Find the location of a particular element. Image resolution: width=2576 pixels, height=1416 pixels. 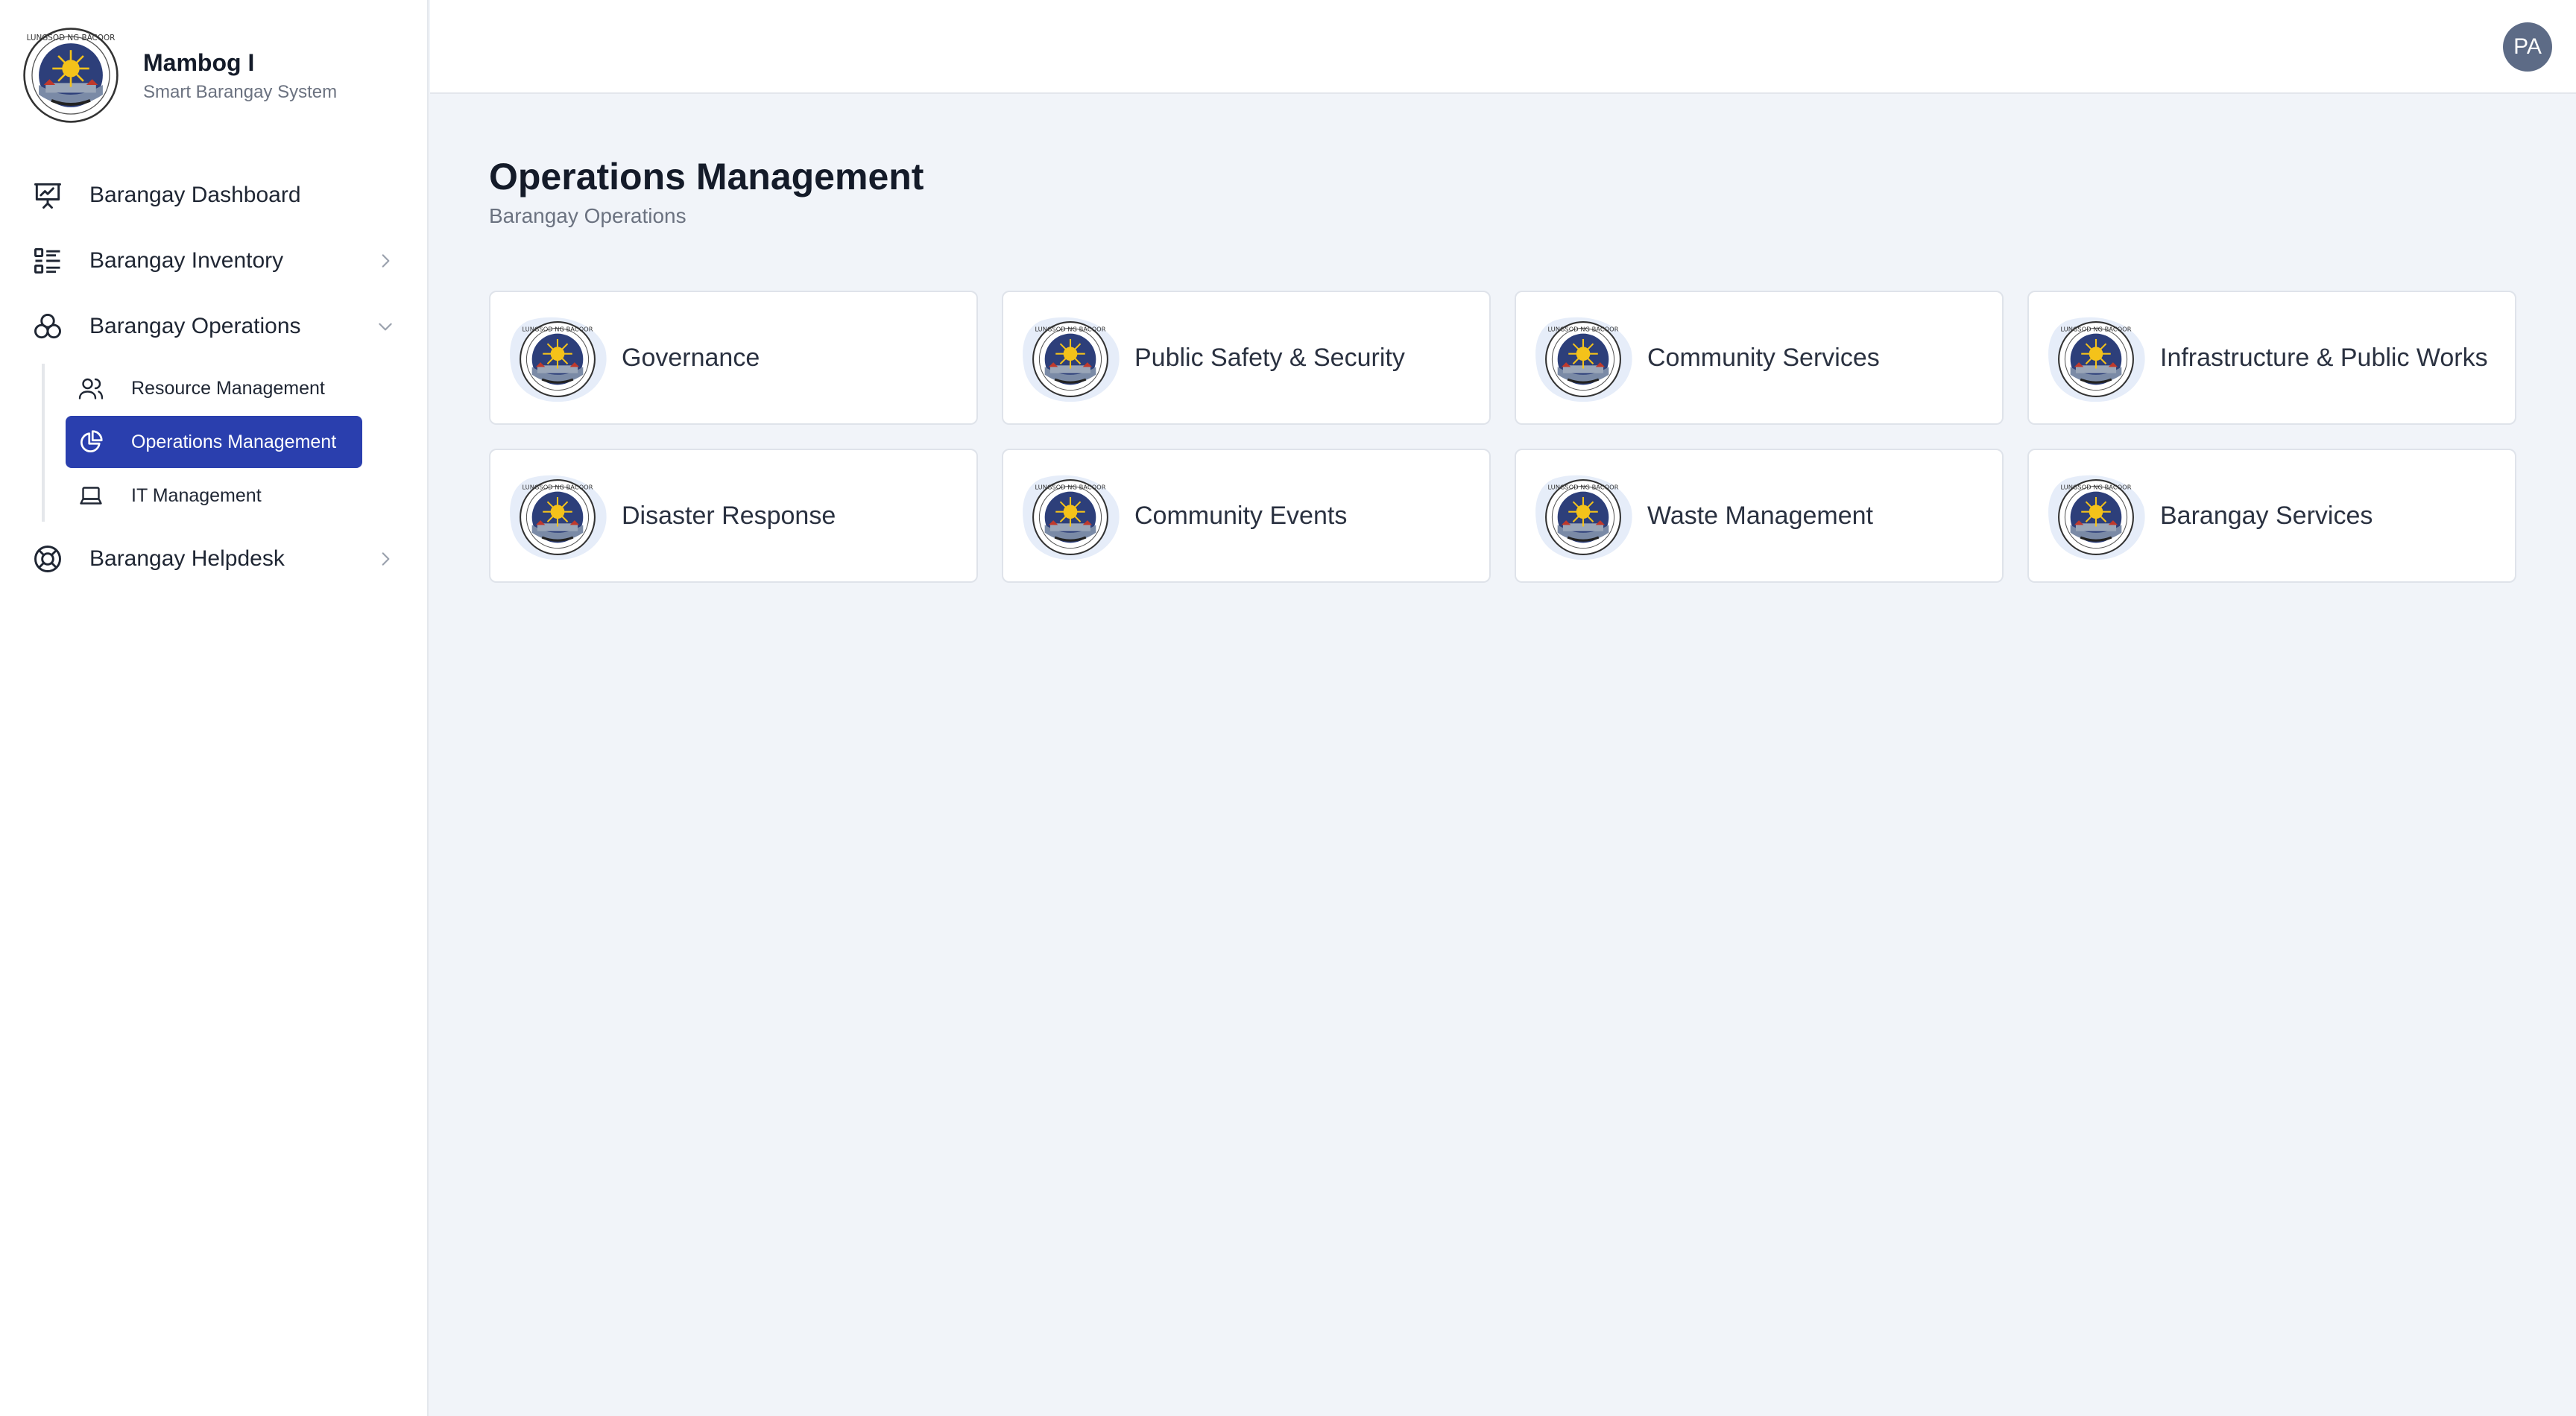

card-infrastructure: Infrastructure & Public Works is located at coordinates (2271, 358).